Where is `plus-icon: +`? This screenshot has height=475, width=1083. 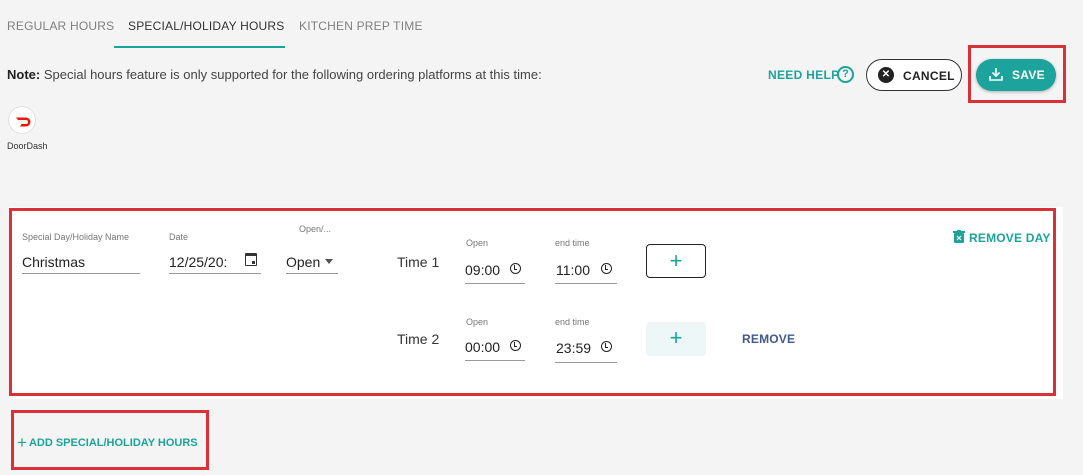
plus-icon: + is located at coordinates (22, 442).